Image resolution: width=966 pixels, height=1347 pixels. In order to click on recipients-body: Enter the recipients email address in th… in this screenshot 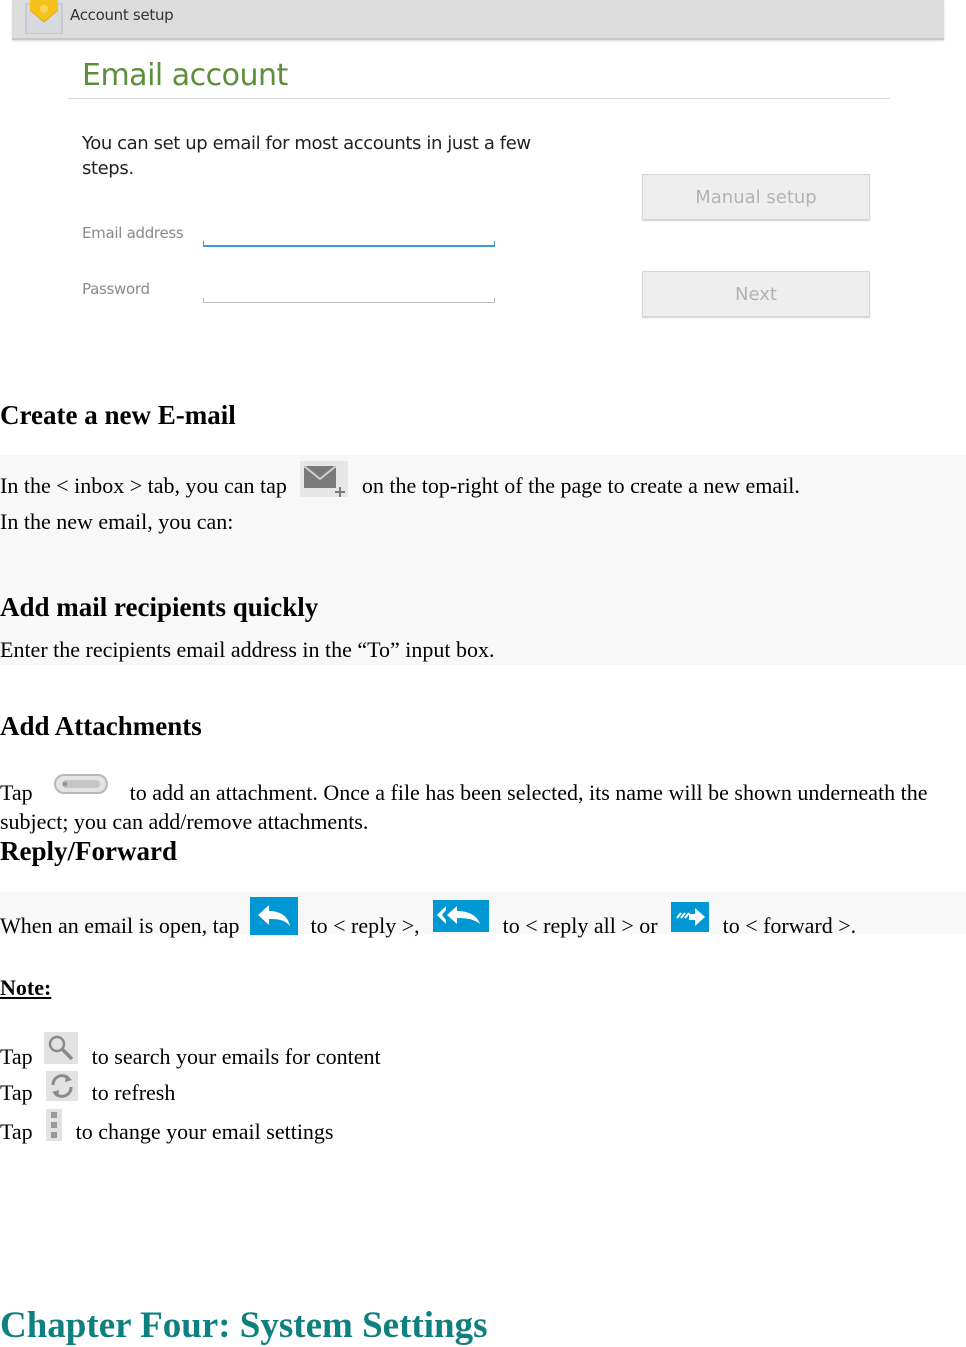, I will do `click(247, 649)`.